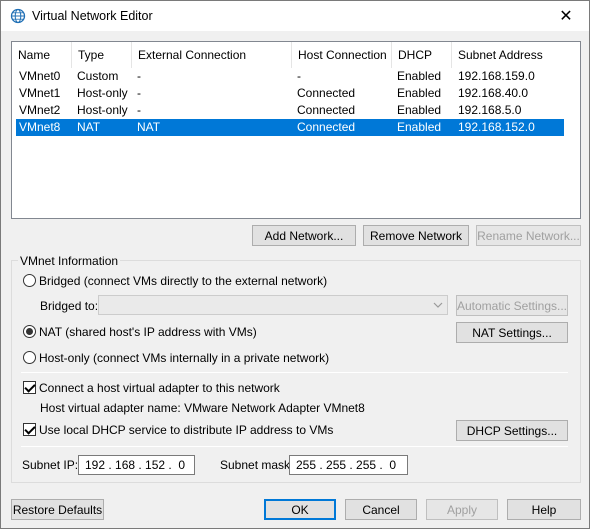 Image resolution: width=590 pixels, height=529 pixels. What do you see at coordinates (69, 306) in the screenshot?
I see `bridged-to-label: Bridged to:` at bounding box center [69, 306].